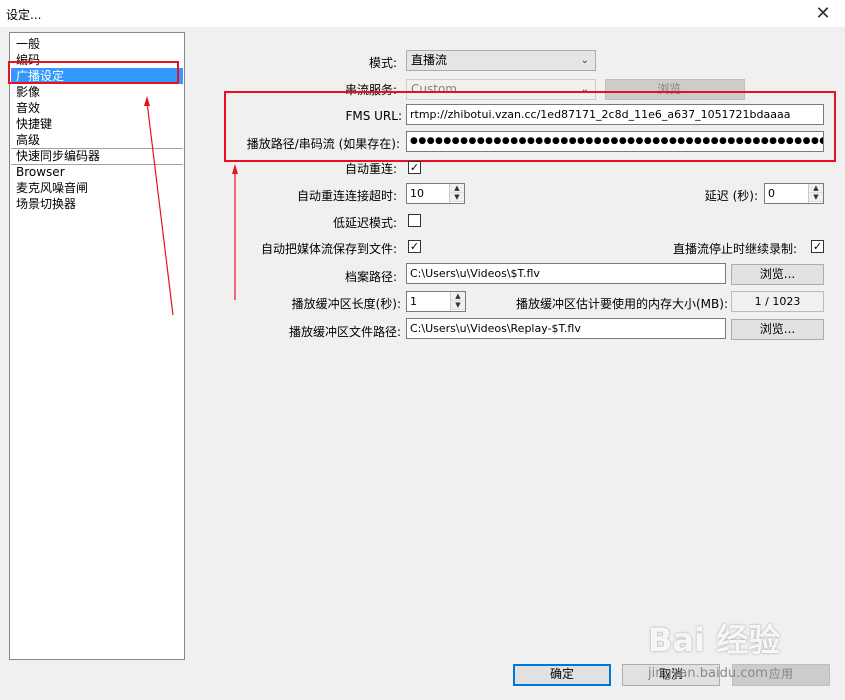 The image size is (845, 700). What do you see at coordinates (414, 246) in the screenshot?
I see `save-to-file-checkbox: ✓` at bounding box center [414, 246].